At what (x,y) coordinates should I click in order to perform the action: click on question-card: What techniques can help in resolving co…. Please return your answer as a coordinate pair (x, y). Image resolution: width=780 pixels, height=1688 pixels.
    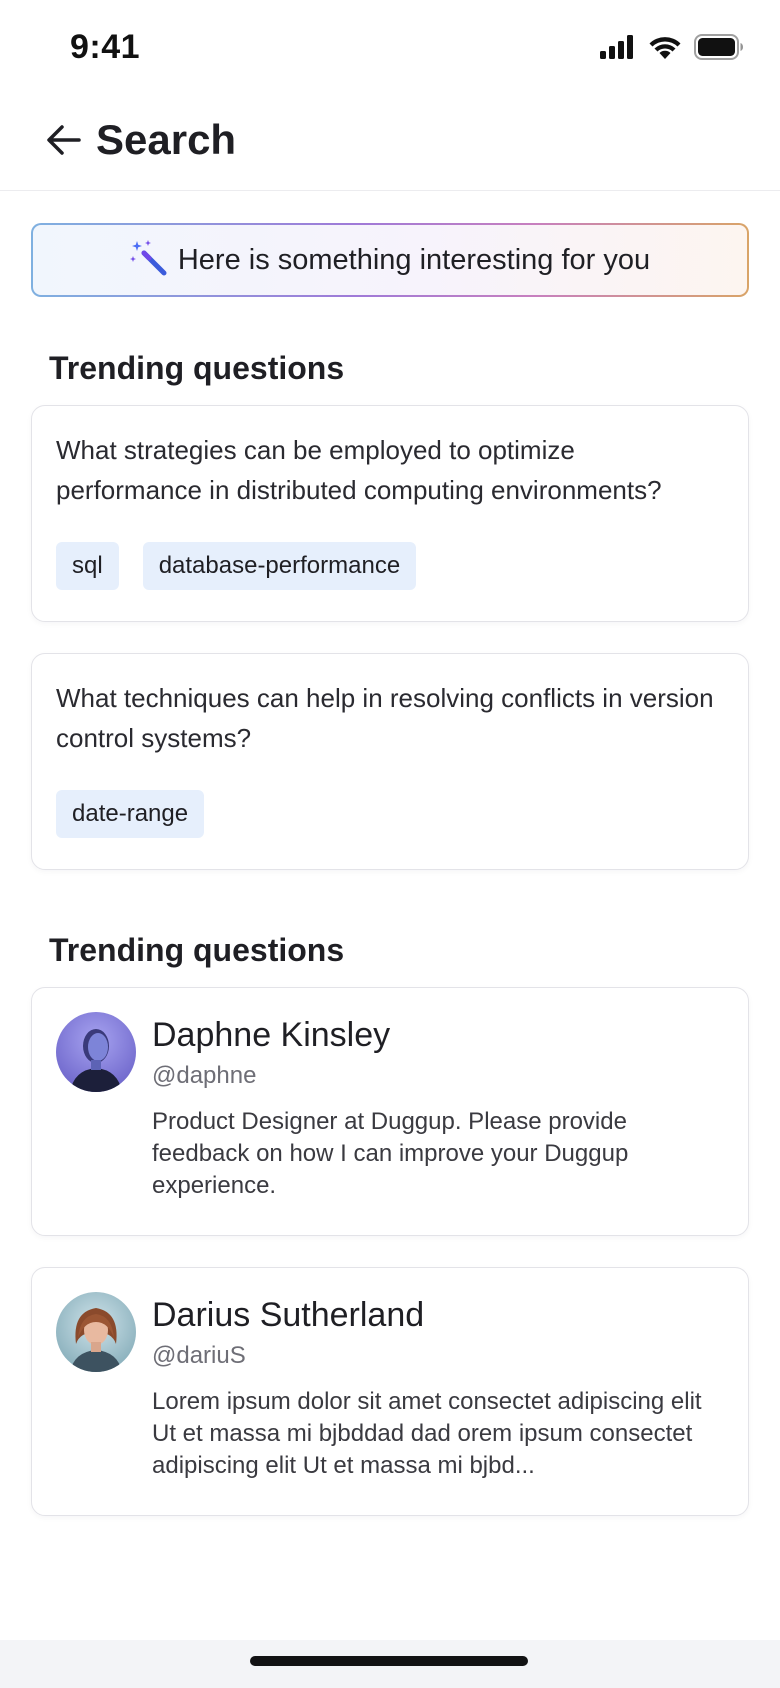
    Looking at the image, I should click on (390, 761).